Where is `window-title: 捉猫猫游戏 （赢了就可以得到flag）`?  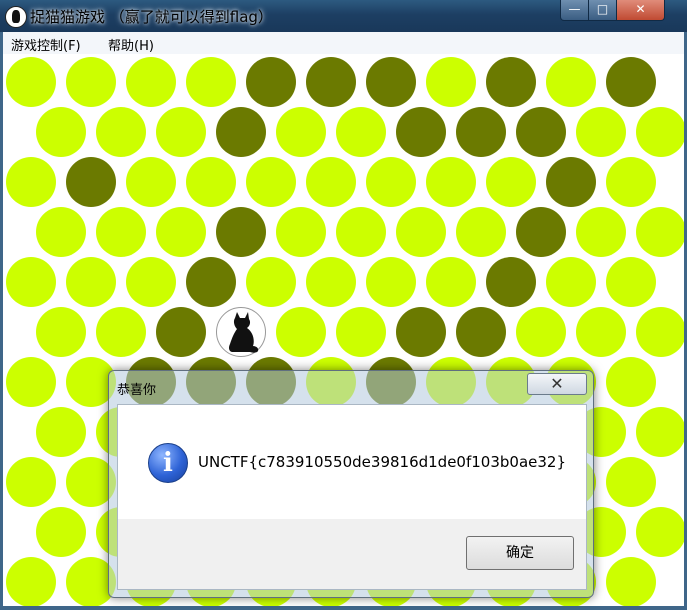 window-title: 捉猫猫游戏 （赢了就可以得到flag） is located at coordinates (151, 17).